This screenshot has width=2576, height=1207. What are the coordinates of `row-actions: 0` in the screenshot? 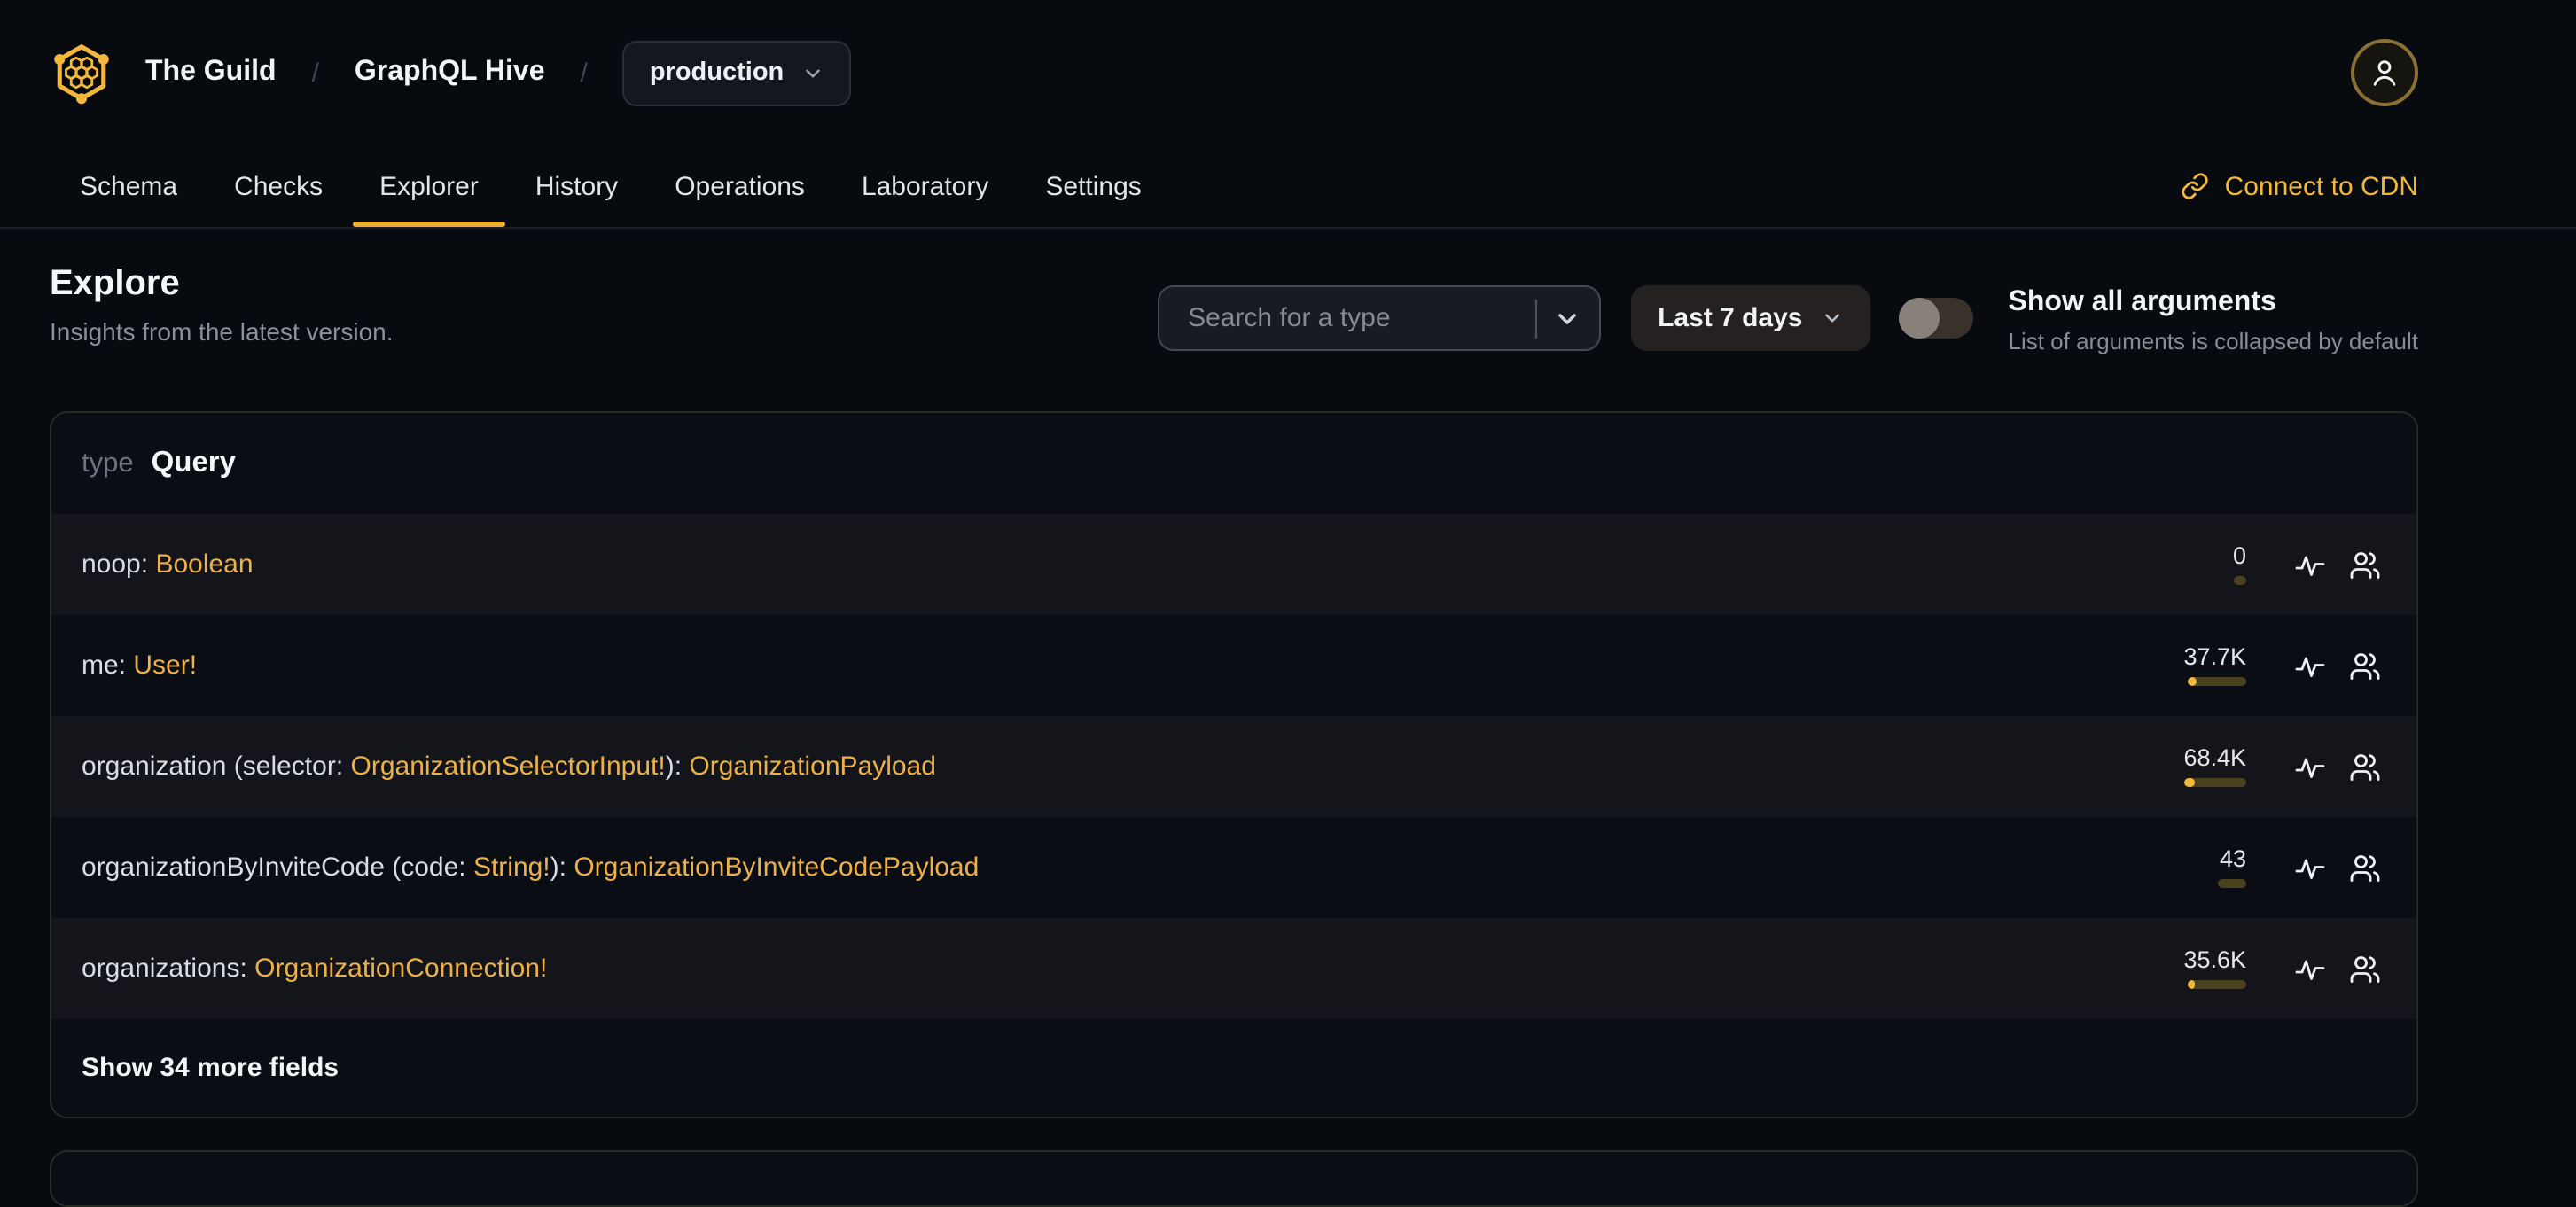 It's located at (2306, 564).